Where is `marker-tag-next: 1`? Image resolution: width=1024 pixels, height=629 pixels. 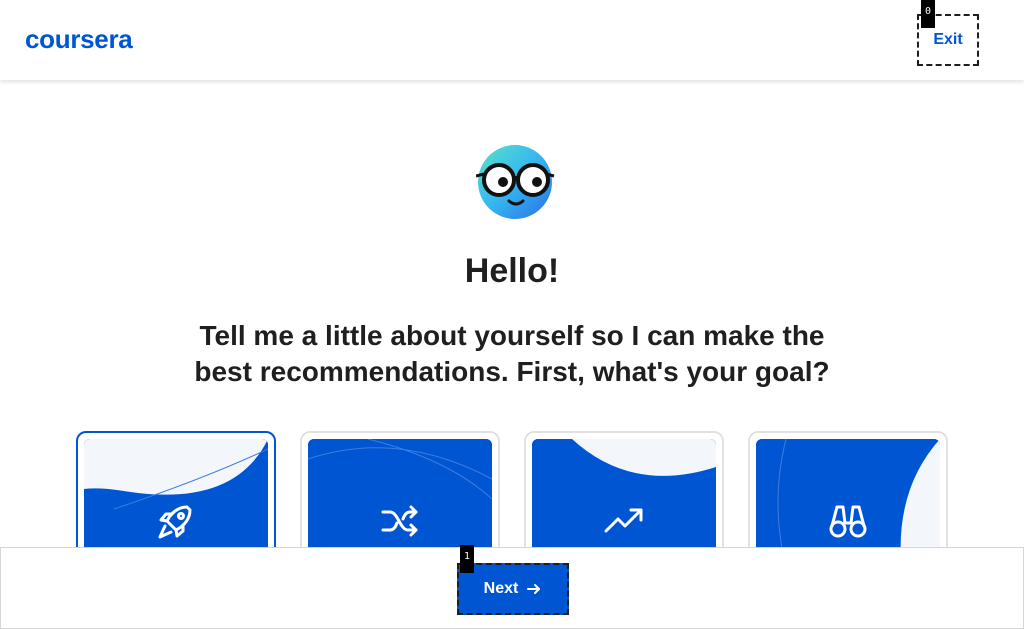 marker-tag-next: 1 is located at coordinates (467, 559).